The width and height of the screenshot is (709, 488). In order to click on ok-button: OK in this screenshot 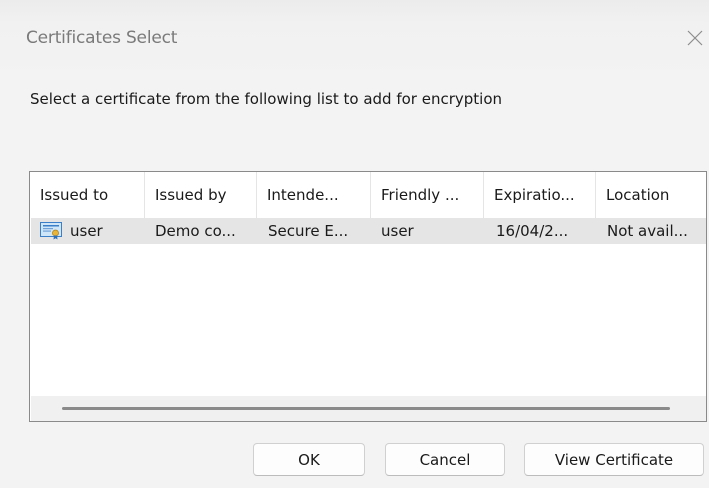, I will do `click(309, 459)`.